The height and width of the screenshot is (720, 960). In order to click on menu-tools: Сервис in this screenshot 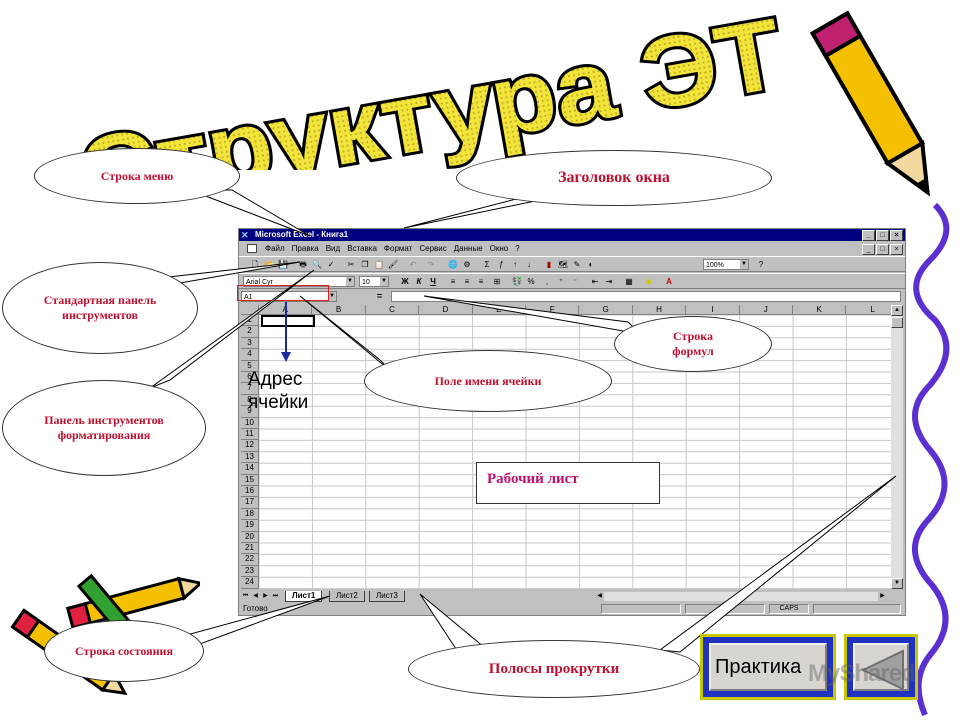, I will do `click(432, 248)`.